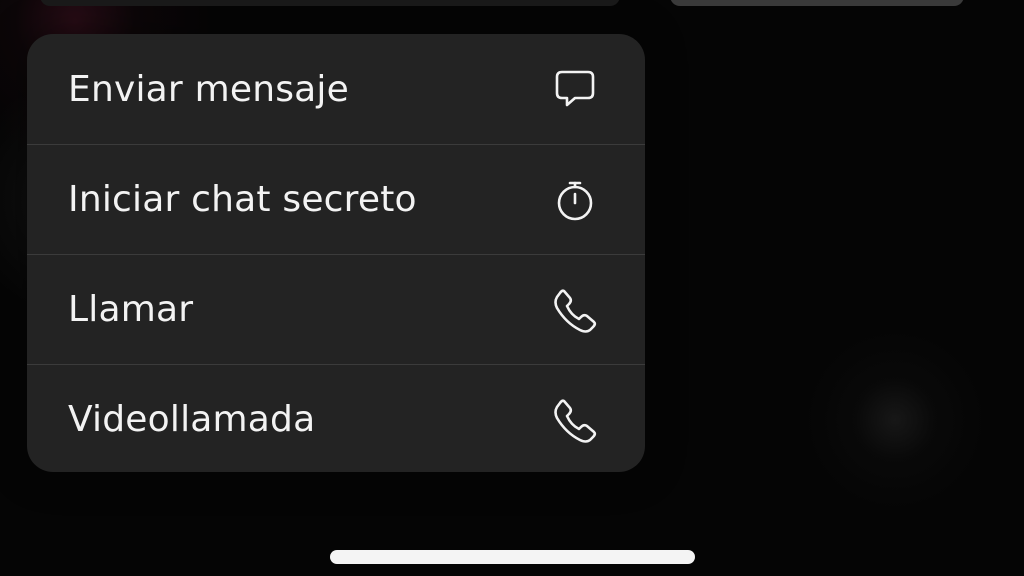  I want to click on menu-item-video-call: Videollamada, so click(336, 418).